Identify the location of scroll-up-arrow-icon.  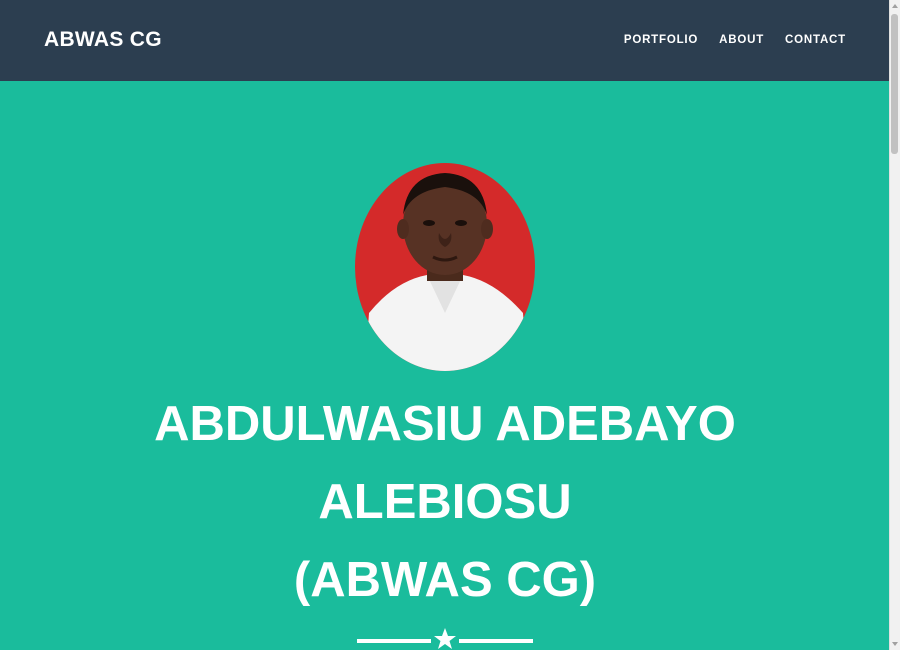
(895, 6).